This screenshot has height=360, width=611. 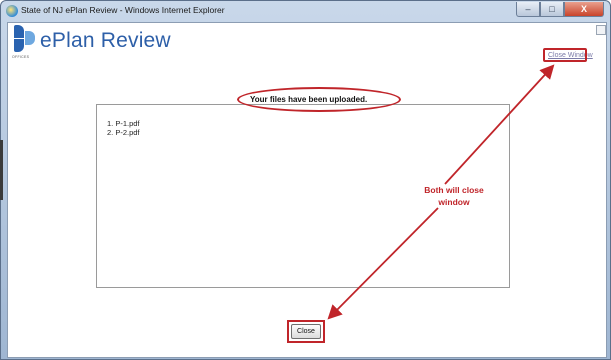 I want to click on arrow-to-close-window-link, so click(x=499, y=124).